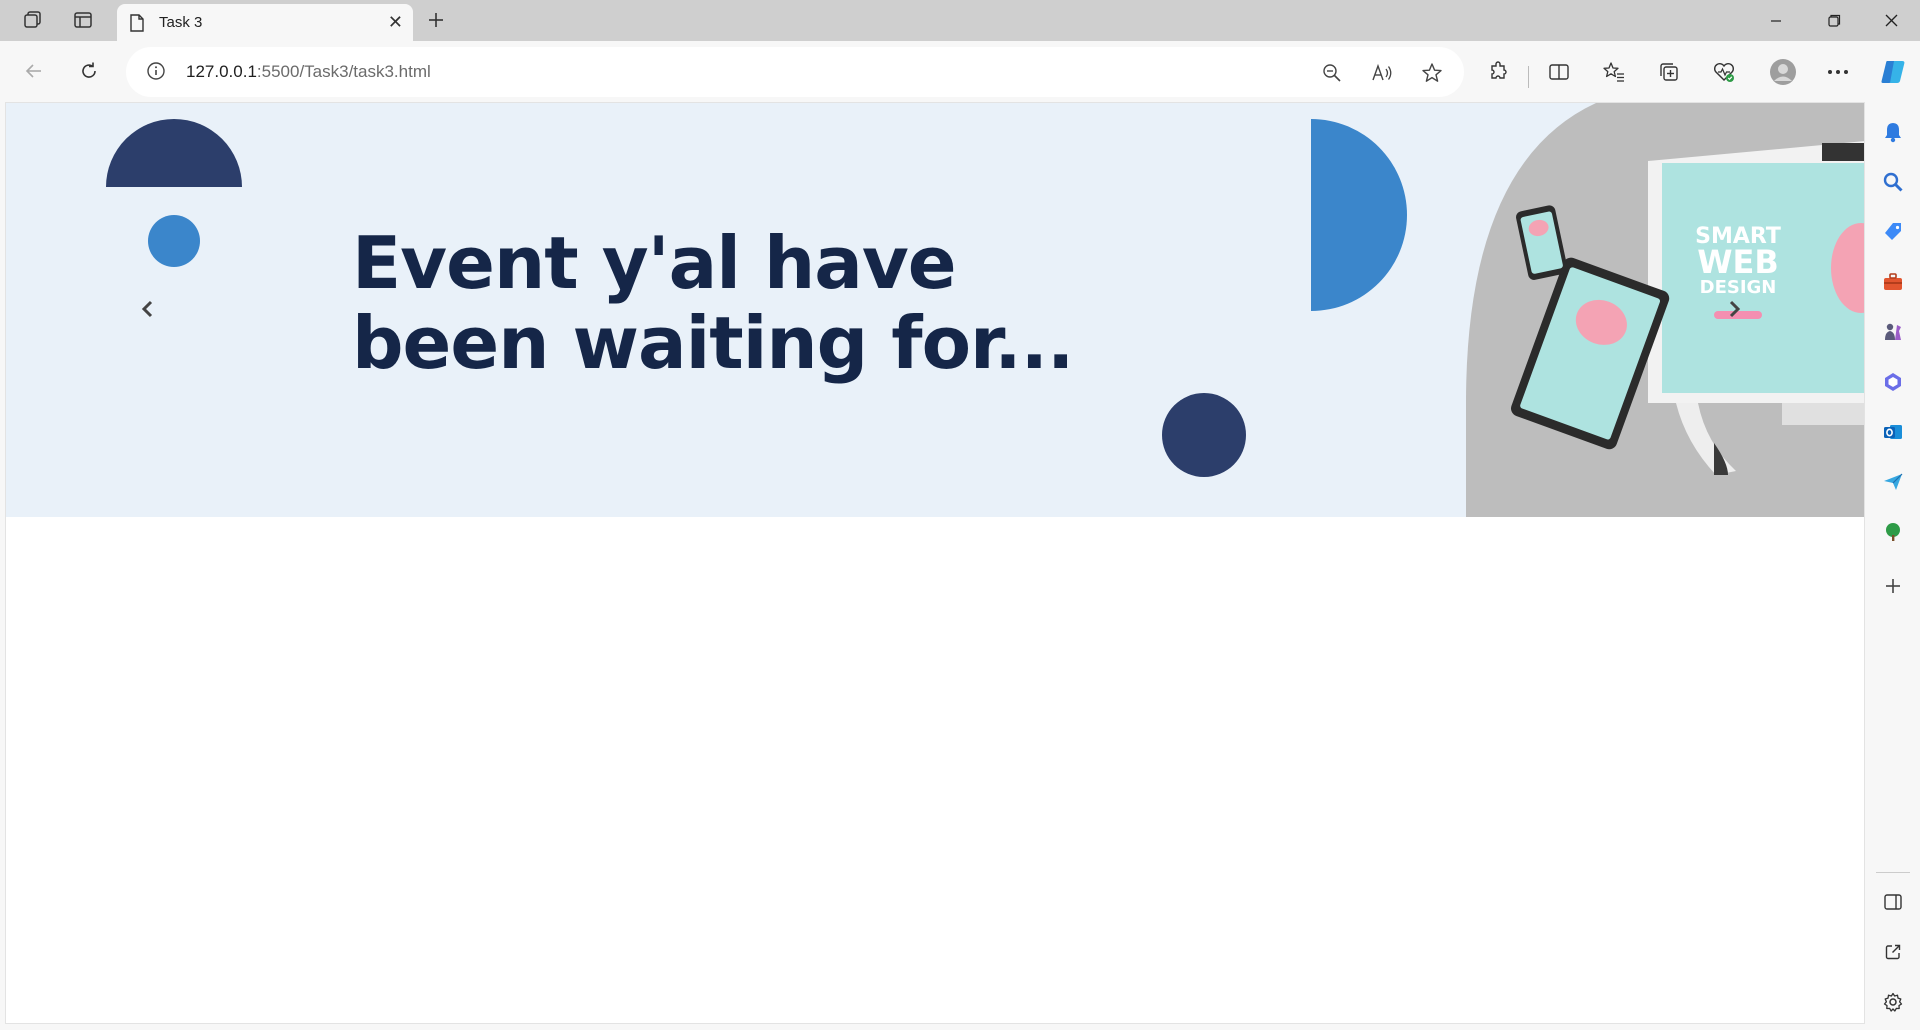 The width and height of the screenshot is (1920, 1030). Describe the element at coordinates (174, 153) in the screenshot. I see `navy-half-circle-decoration` at that location.